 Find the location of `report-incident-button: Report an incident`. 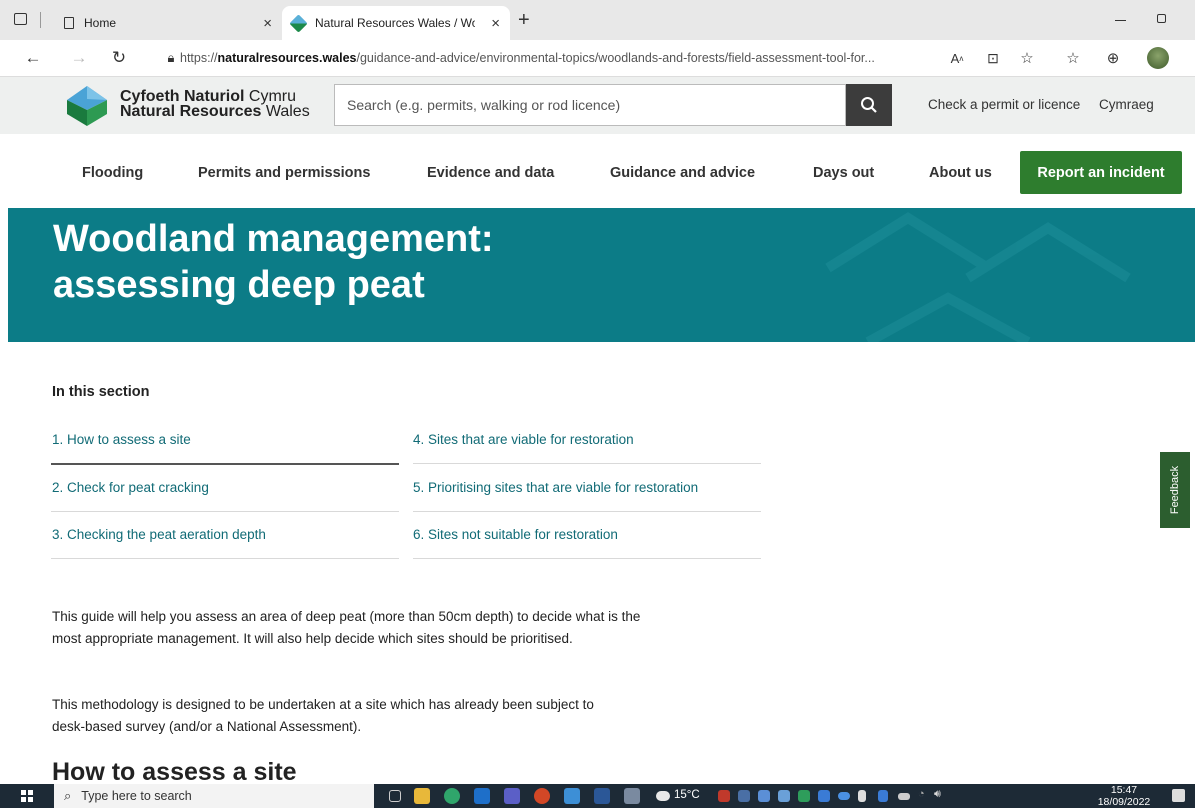

report-incident-button: Report an incident is located at coordinates (1101, 172).